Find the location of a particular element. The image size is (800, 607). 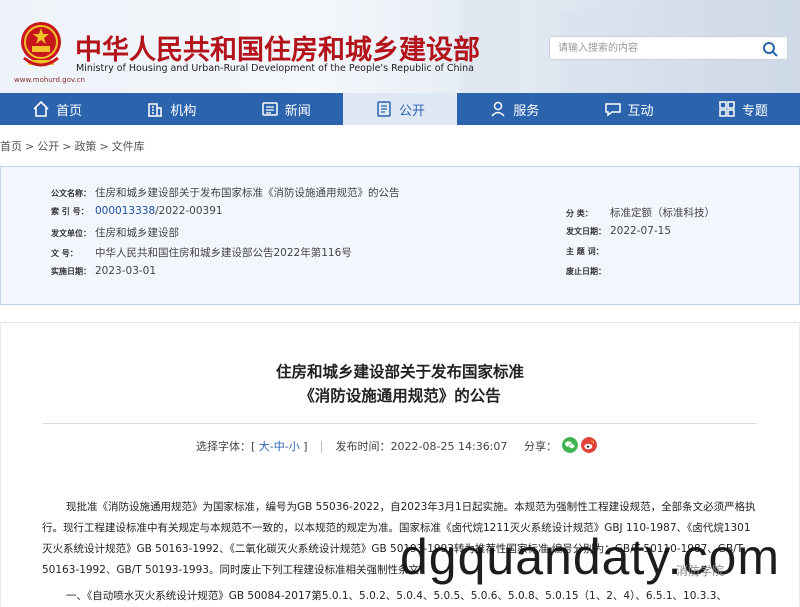

meta-divider is located at coordinates (322, 447).